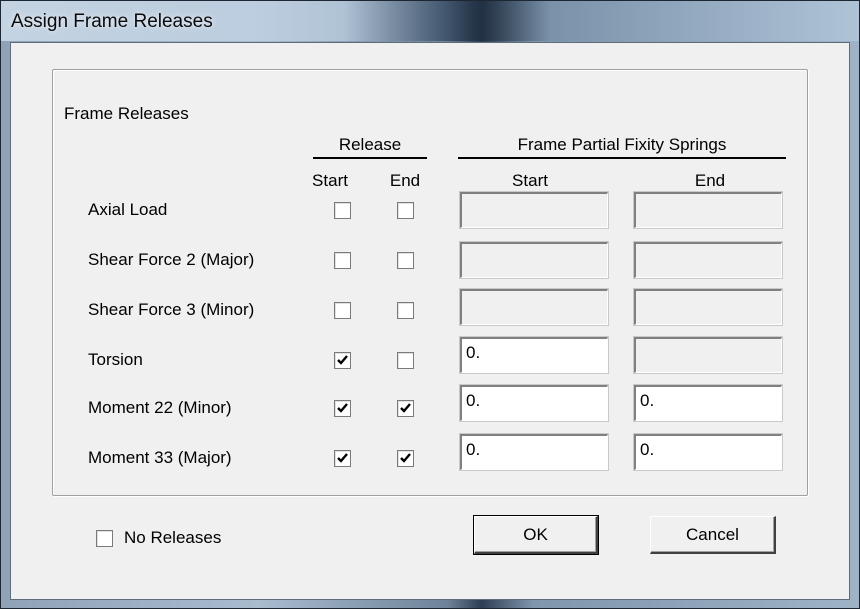  What do you see at coordinates (171, 309) in the screenshot?
I see `row-label: Shear Force 3 (Minor)` at bounding box center [171, 309].